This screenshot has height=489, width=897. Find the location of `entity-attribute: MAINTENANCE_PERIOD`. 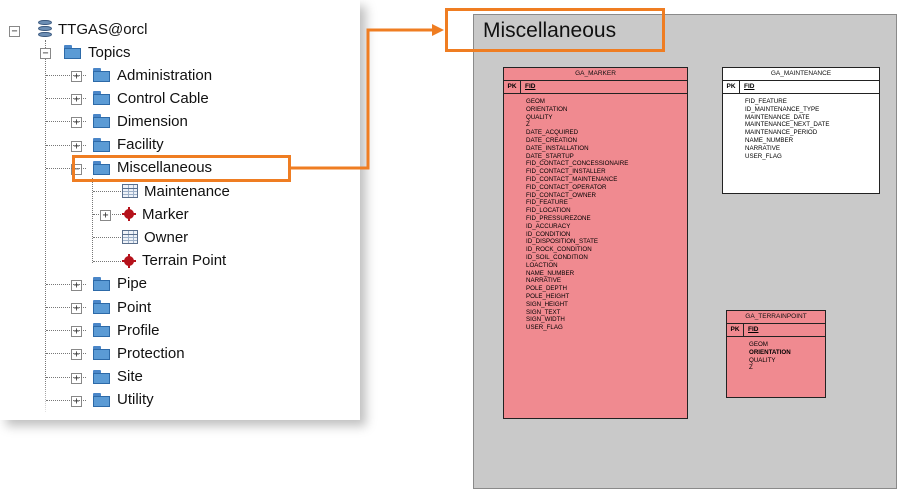

entity-attribute: MAINTENANCE_PERIOD is located at coordinates (781, 133).